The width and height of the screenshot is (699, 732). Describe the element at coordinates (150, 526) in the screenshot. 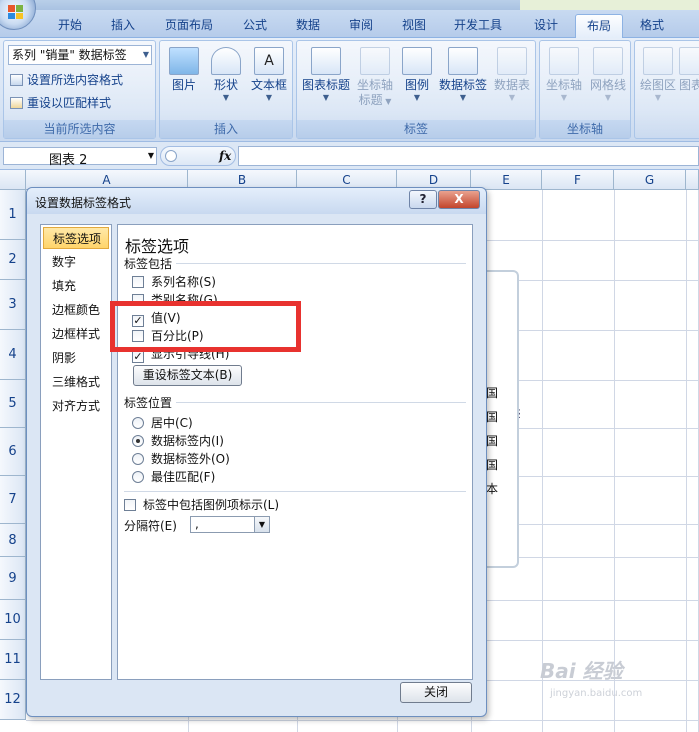

I see `separator-label: 分隔符(E)` at that location.